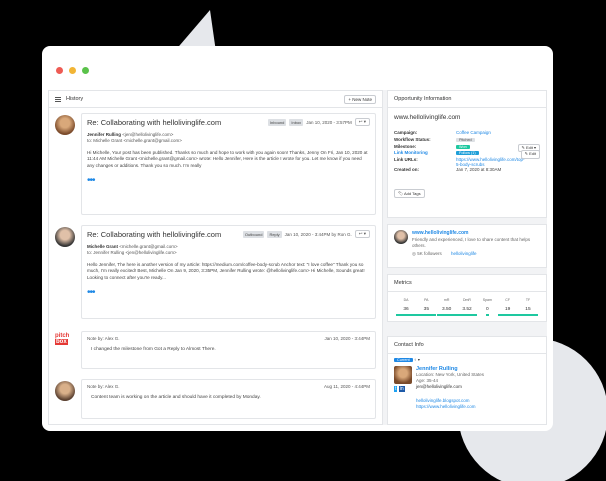 The image size is (606, 481). What do you see at coordinates (318, 234) in the screenshot?
I see `email-date: Jan 10, 2020 - 3:44PM by Ron G.` at bounding box center [318, 234].